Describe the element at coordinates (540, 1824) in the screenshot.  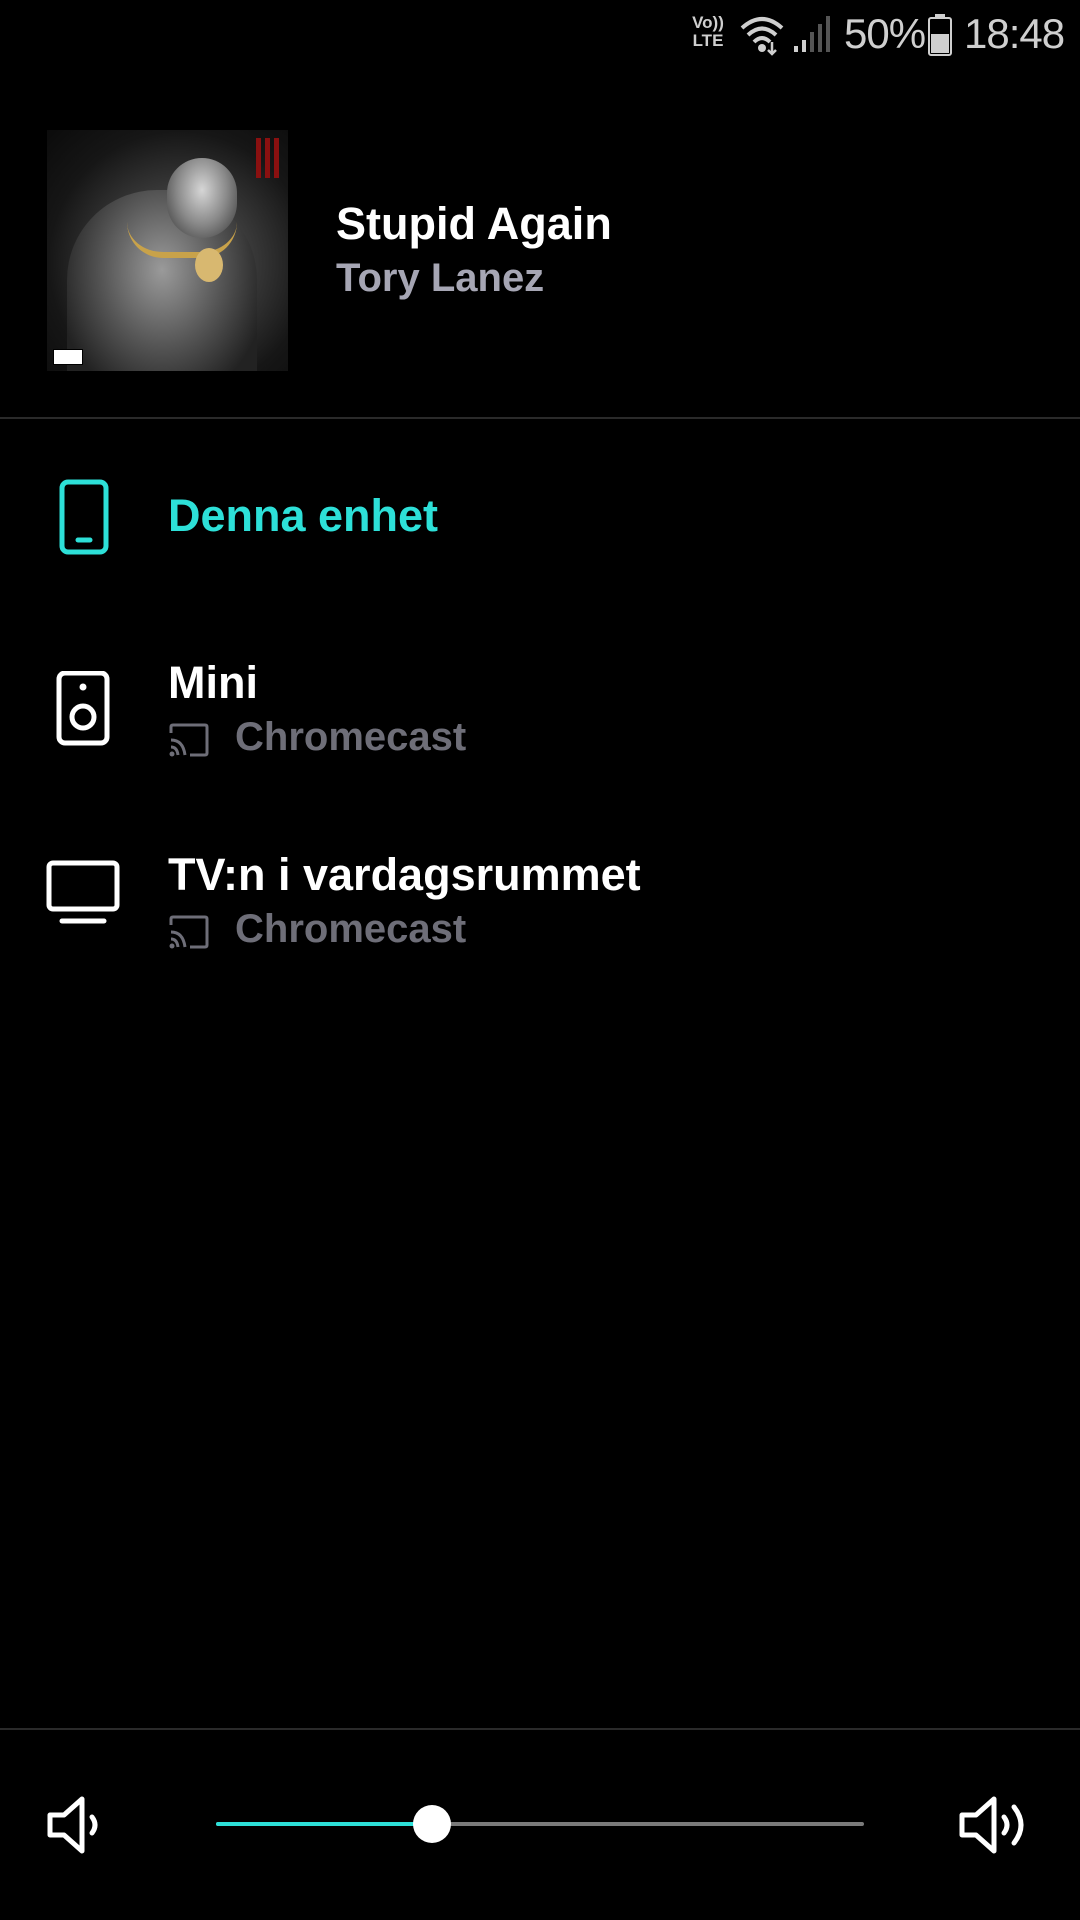
I see `volume-slider` at that location.